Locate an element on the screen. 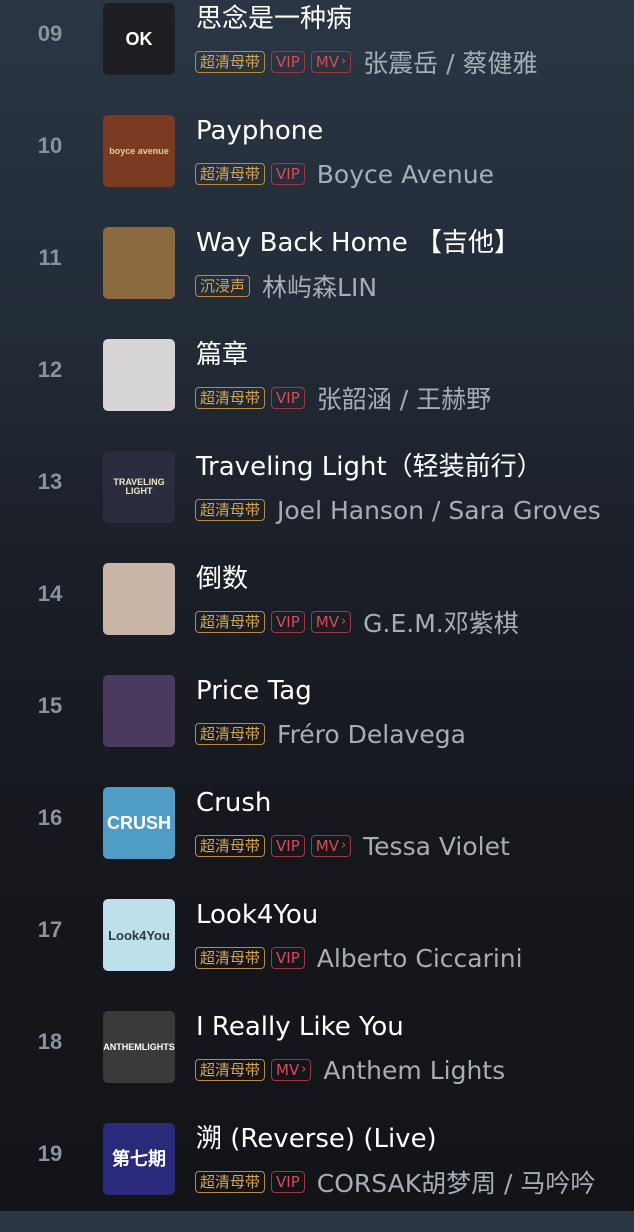  song-rank: 16 is located at coordinates (50, 817).